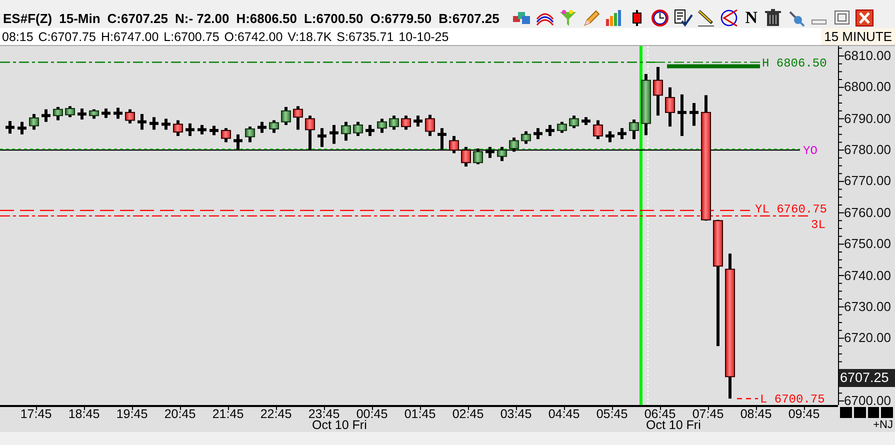 Image resolution: width=895 pixels, height=445 pixels. Describe the element at coordinates (756, 414) in the screenshot. I see `time-label: 08:45` at that location.